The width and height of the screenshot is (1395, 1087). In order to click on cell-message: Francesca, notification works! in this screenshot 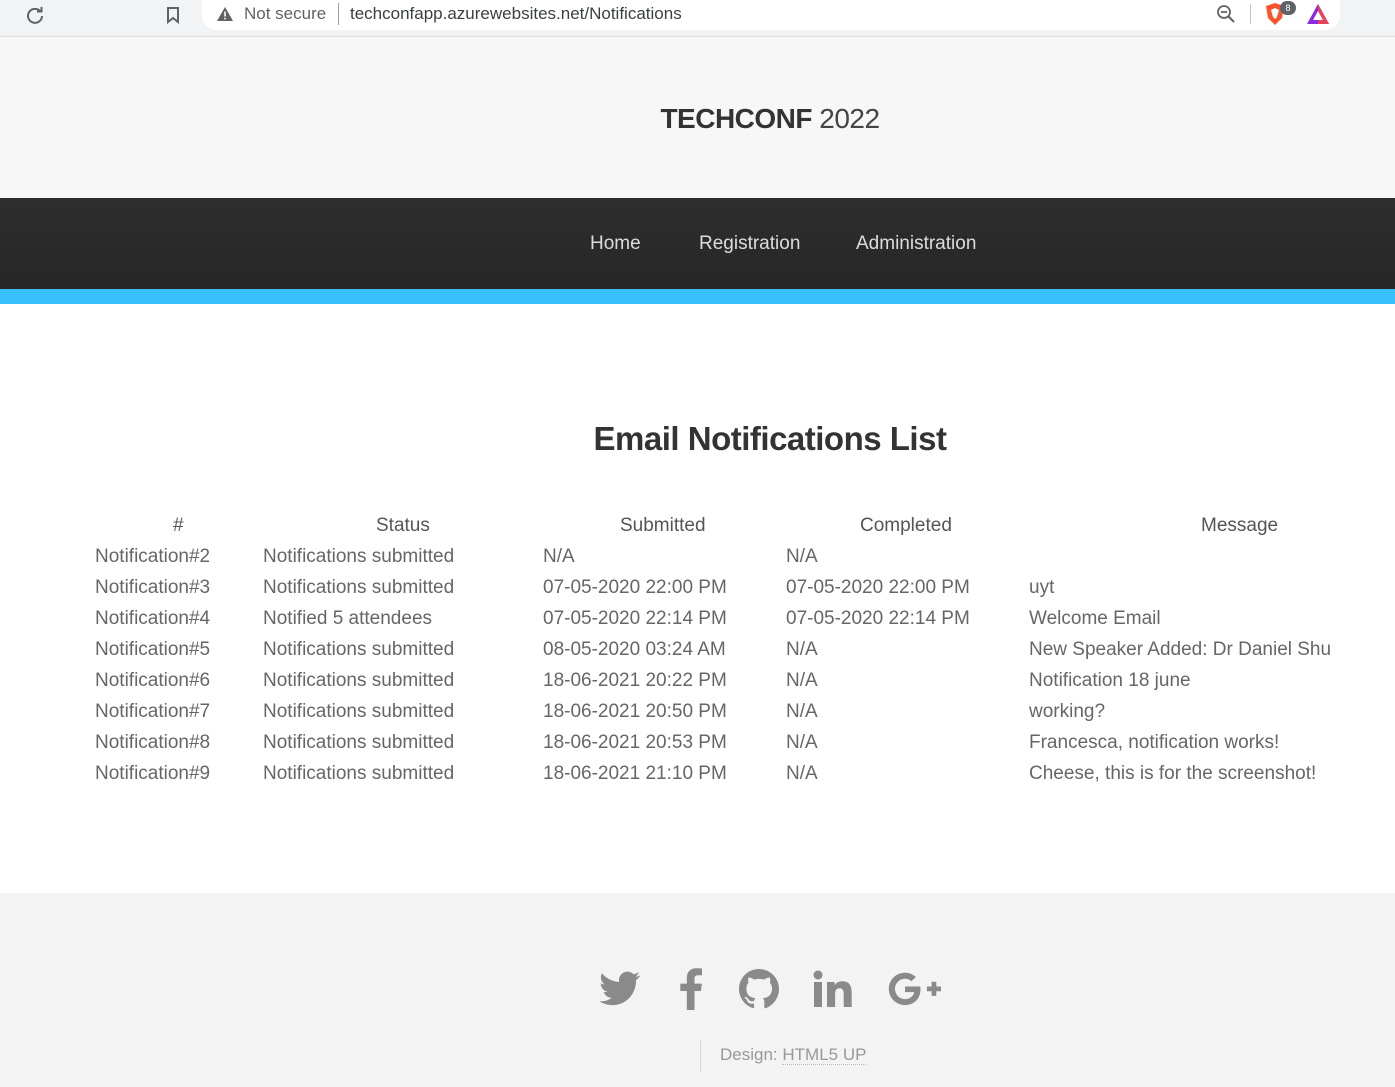, I will do `click(1154, 742)`.